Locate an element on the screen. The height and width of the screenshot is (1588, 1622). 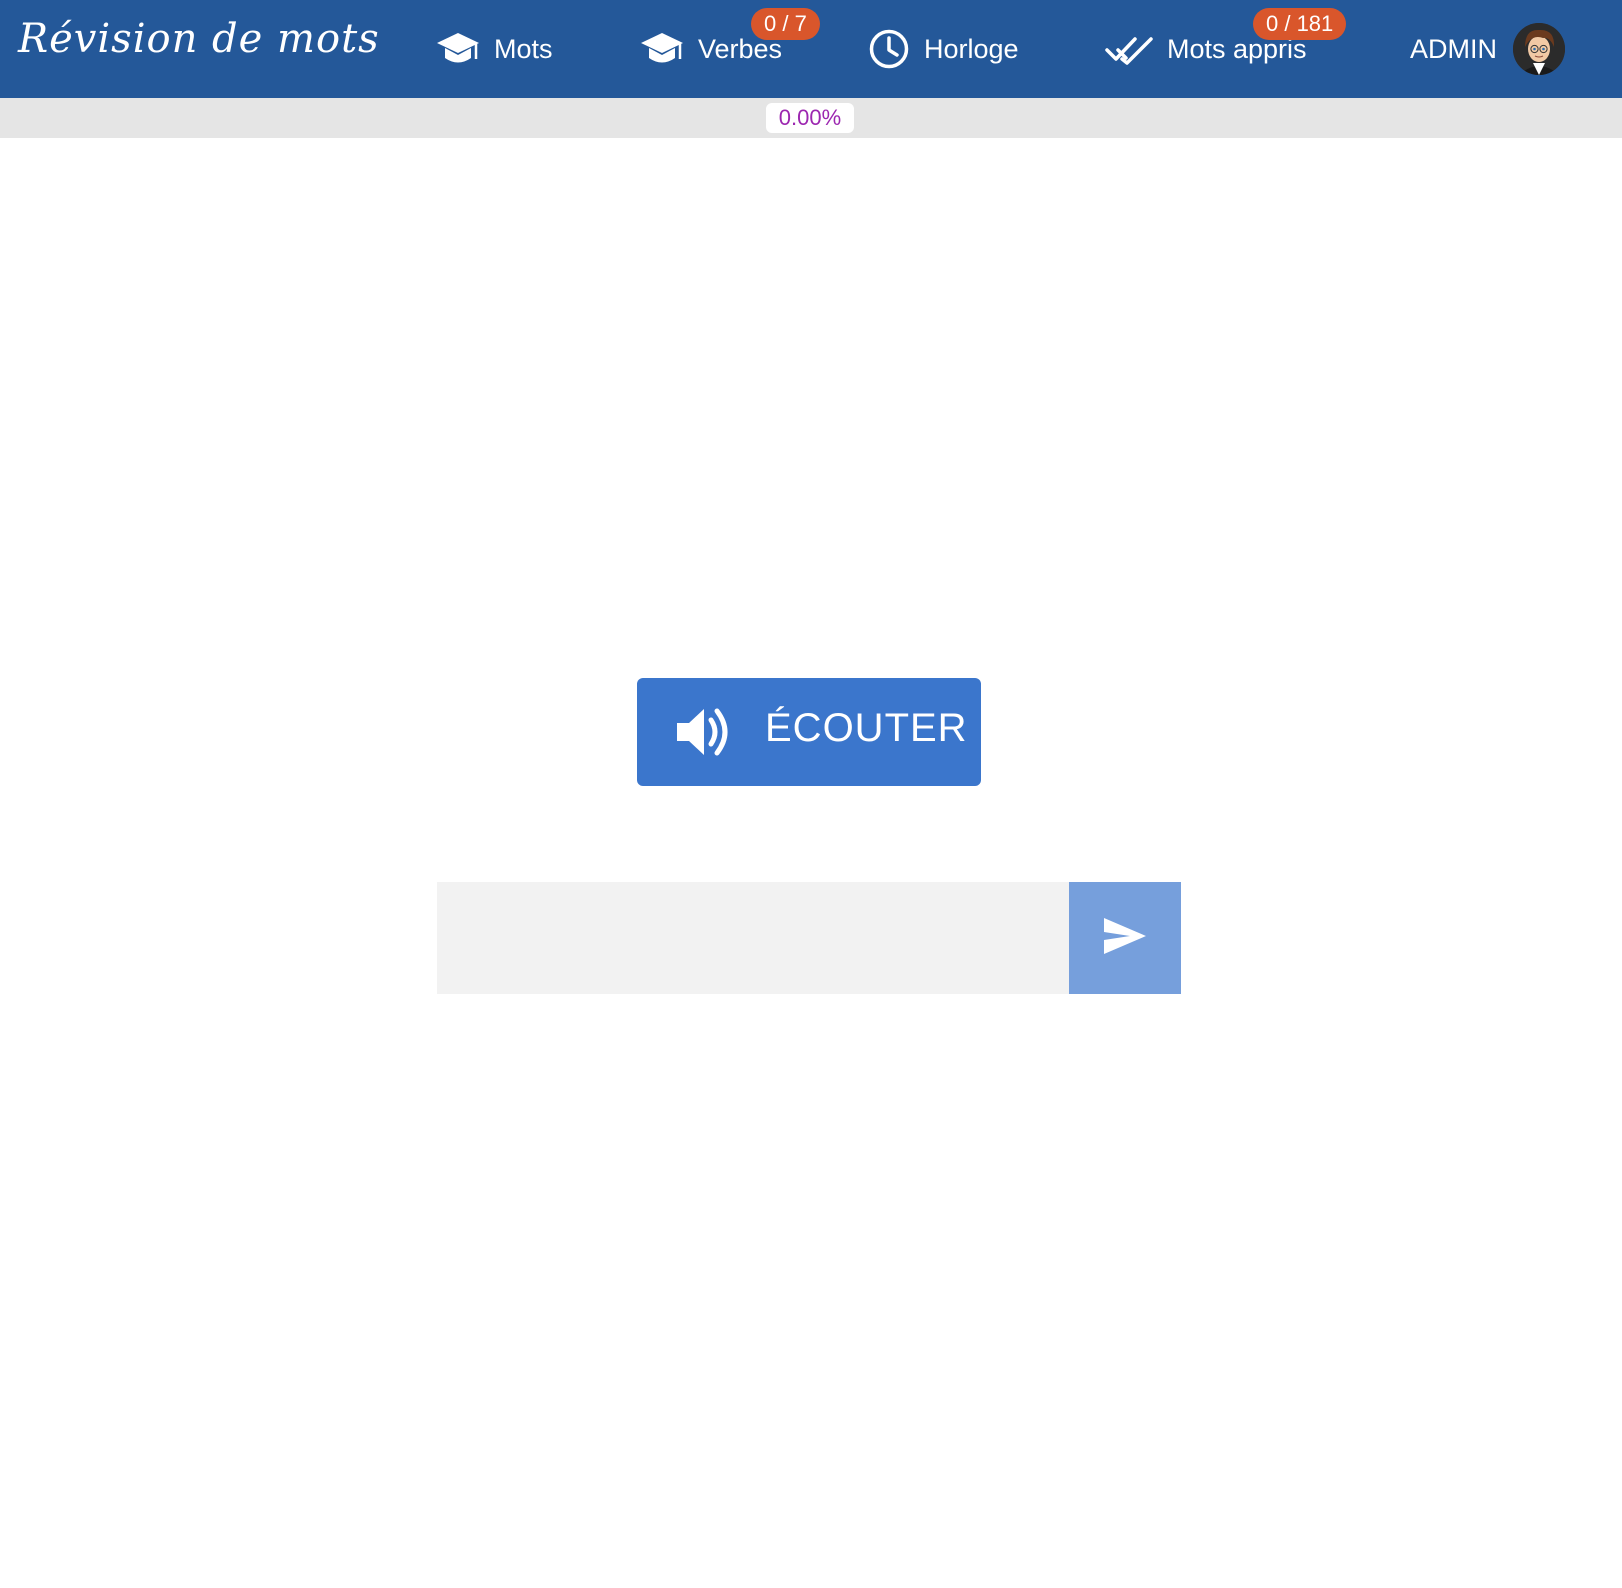
double-check-icon is located at coordinates (1129, 49).